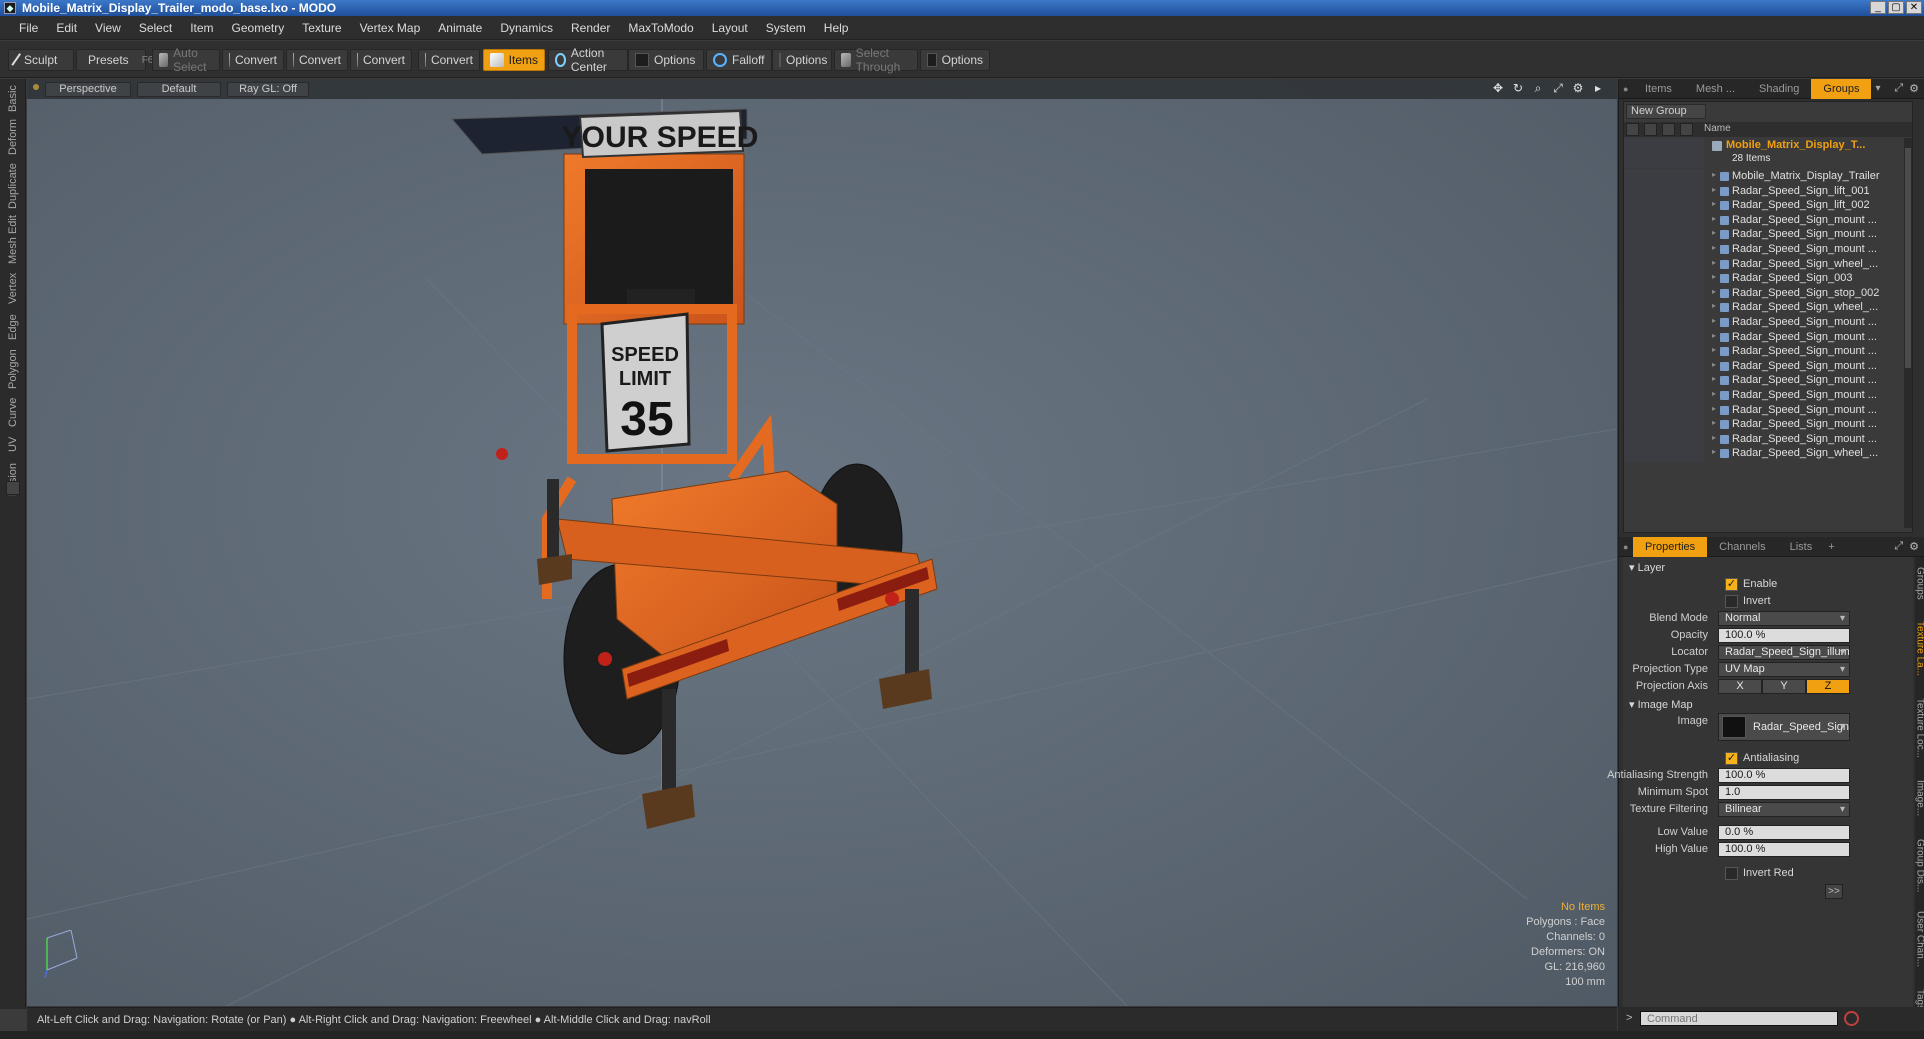 This screenshot has width=1924, height=1039. Describe the element at coordinates (836, 28) in the screenshot. I see `menu-help: Help` at that location.